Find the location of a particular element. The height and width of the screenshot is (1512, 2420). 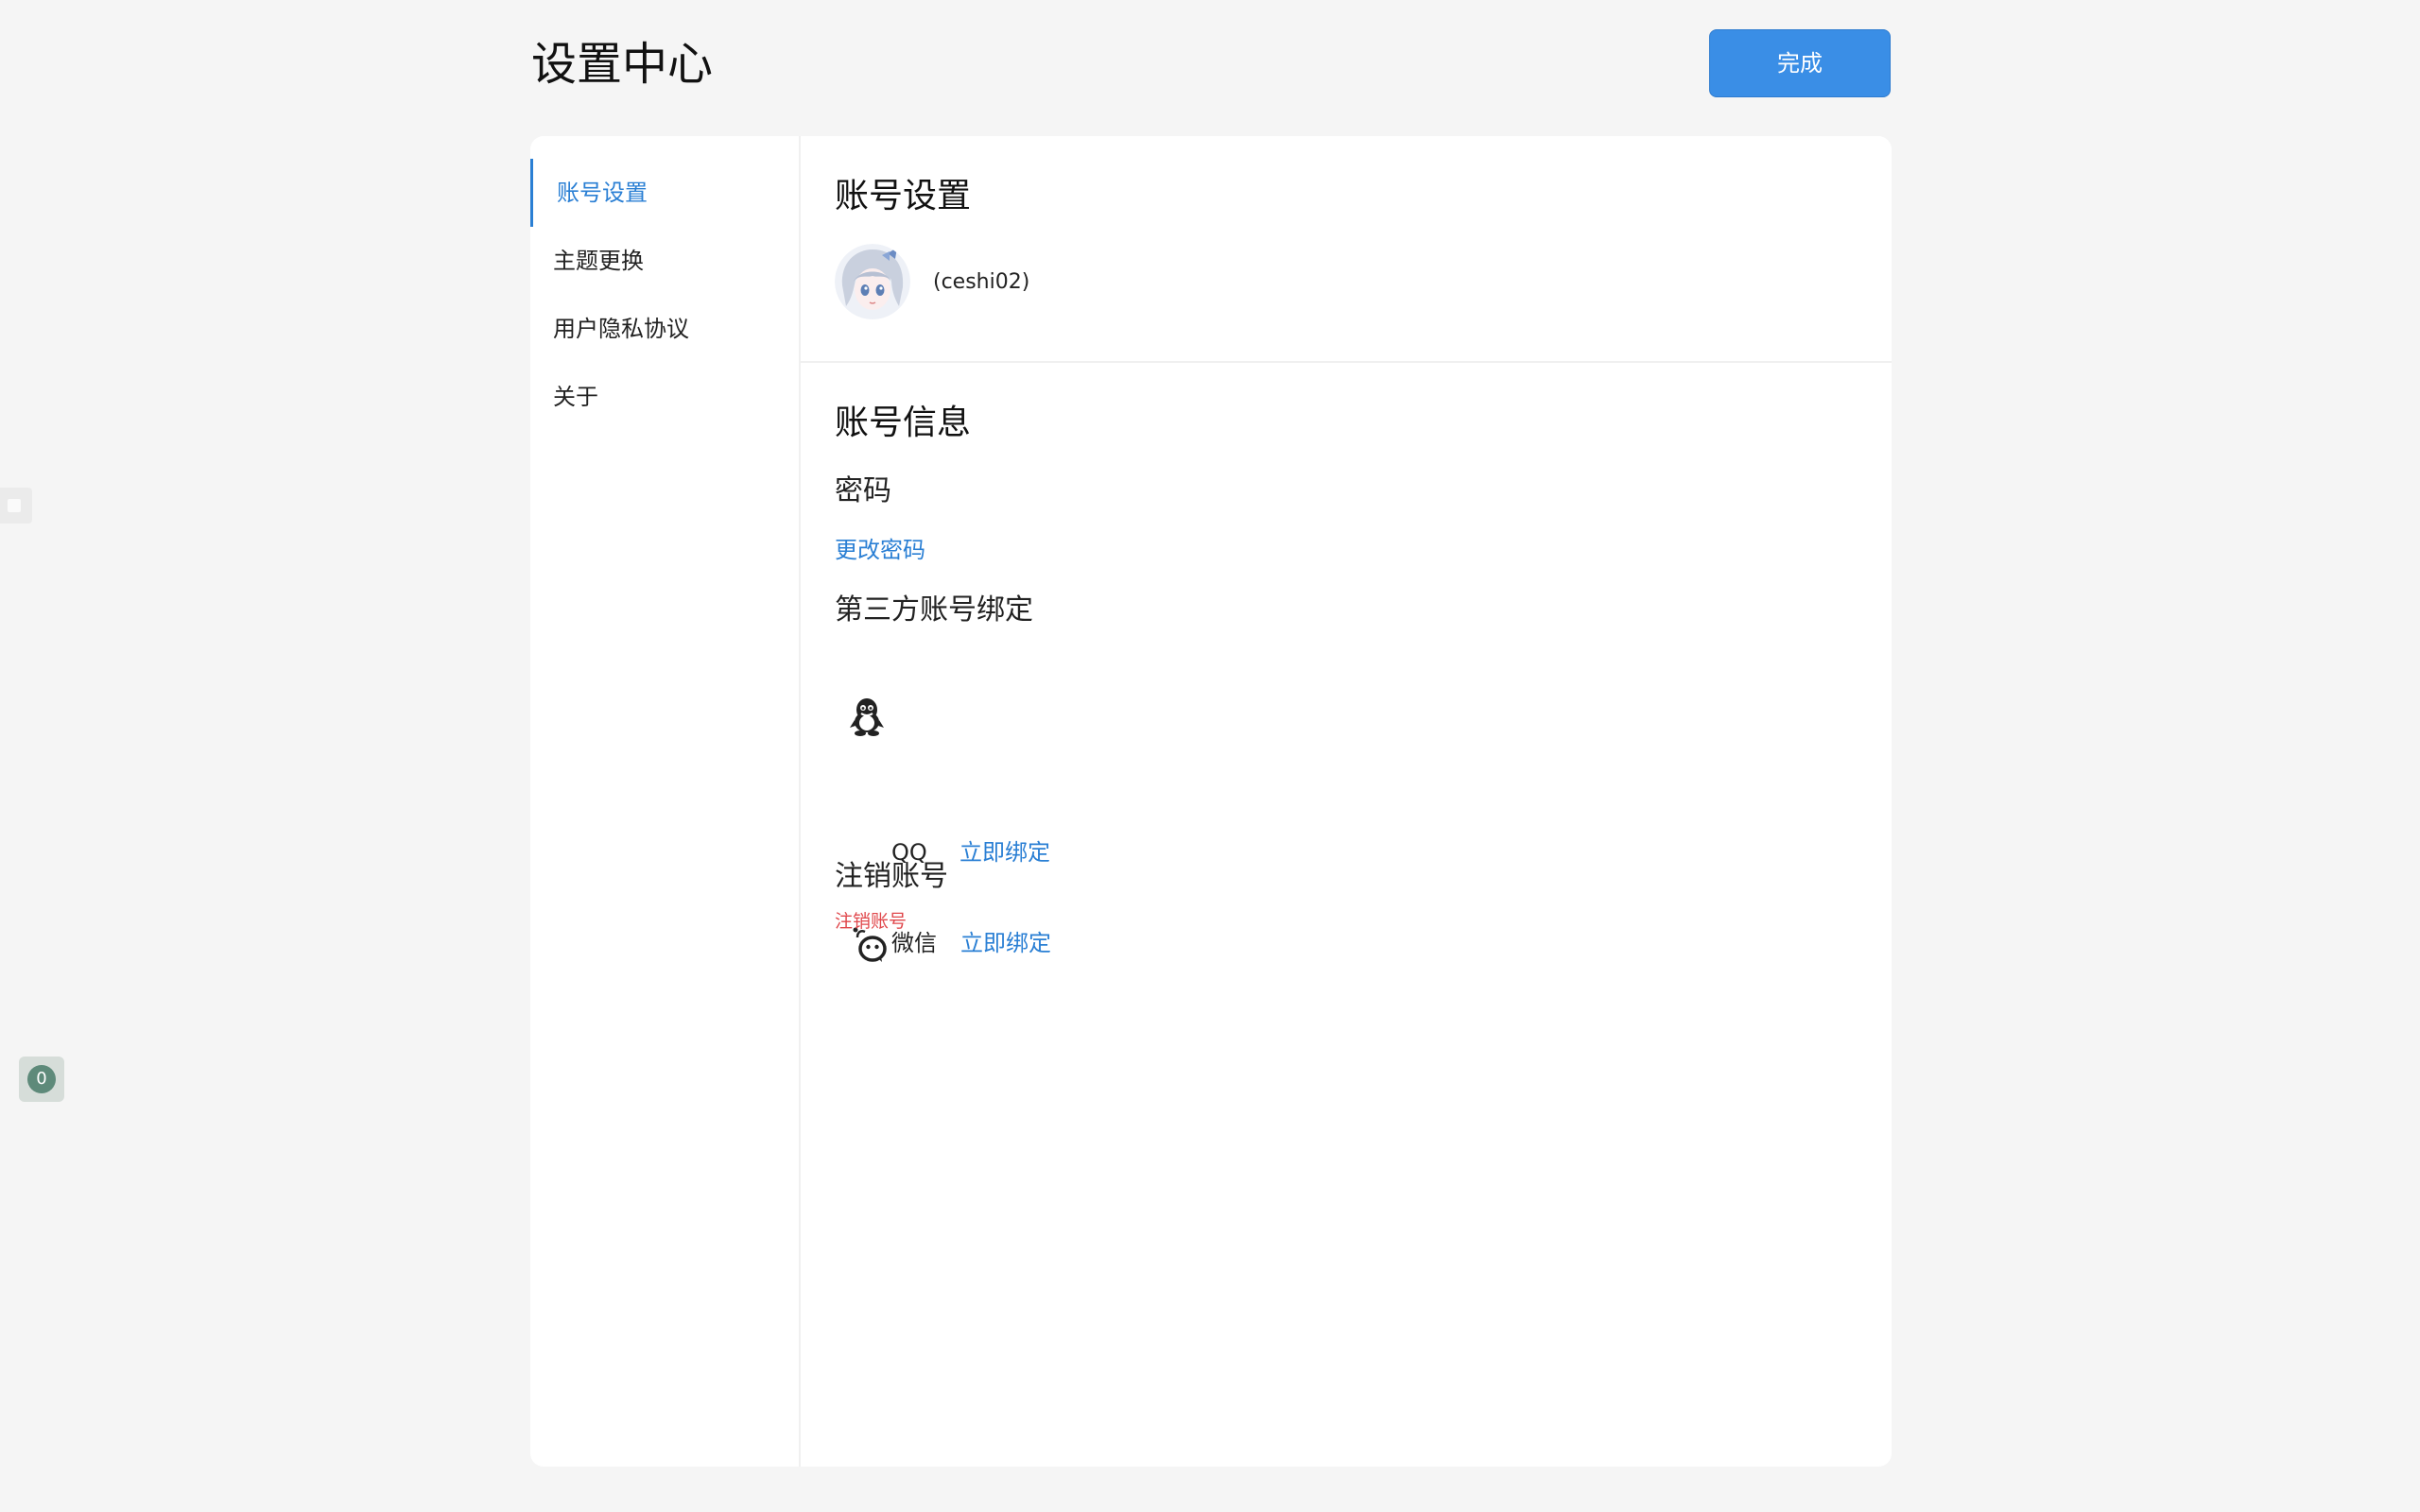

page-title: 设置中心 is located at coordinates (622, 64).